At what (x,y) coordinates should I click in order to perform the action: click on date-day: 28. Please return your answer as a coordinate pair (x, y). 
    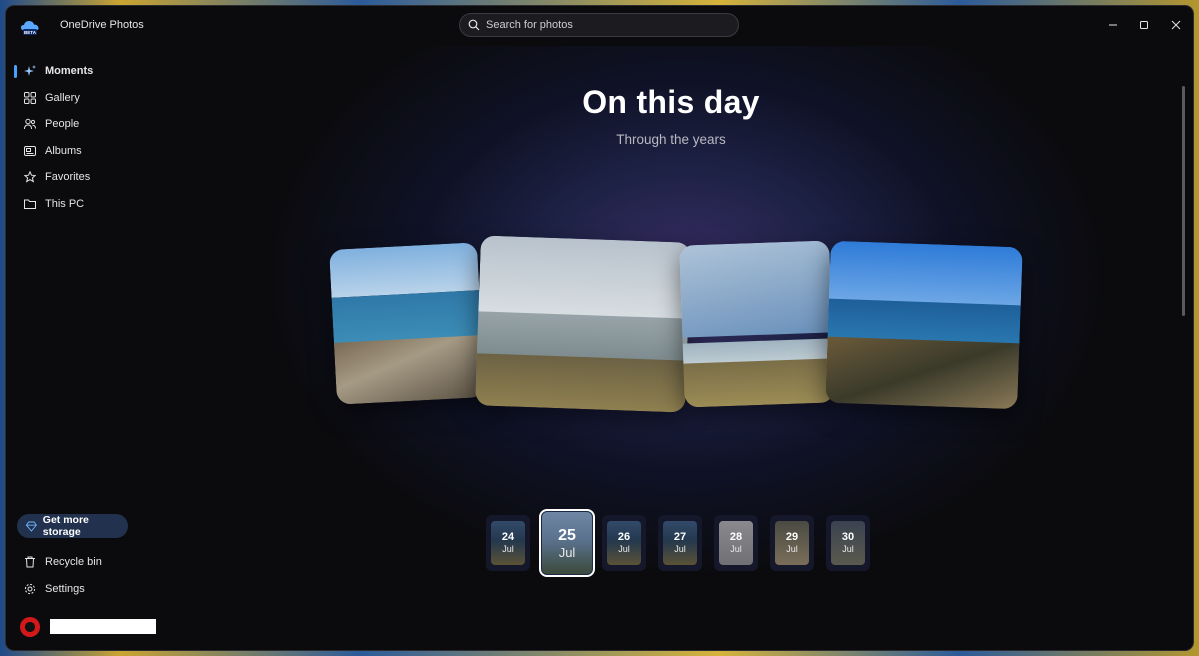
    Looking at the image, I should click on (736, 537).